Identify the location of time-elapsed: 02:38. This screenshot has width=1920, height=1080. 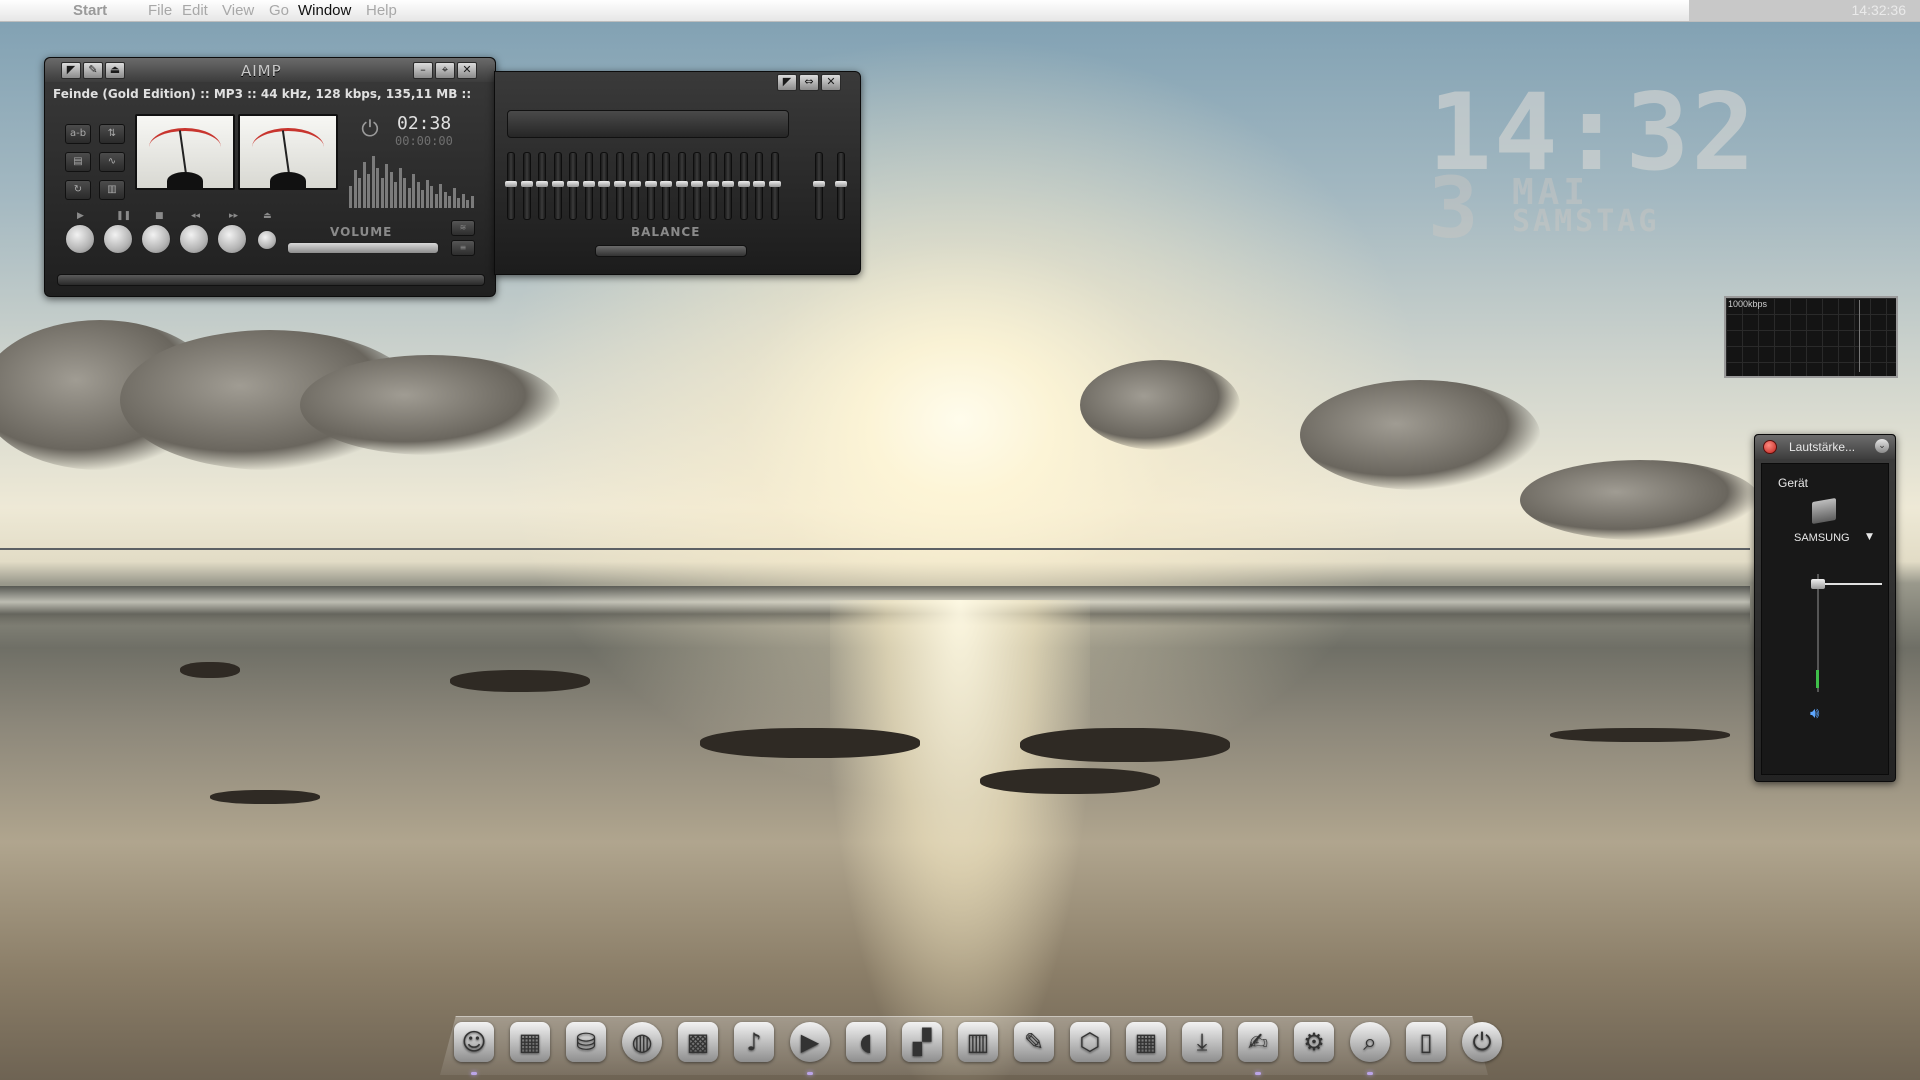
(424, 123).